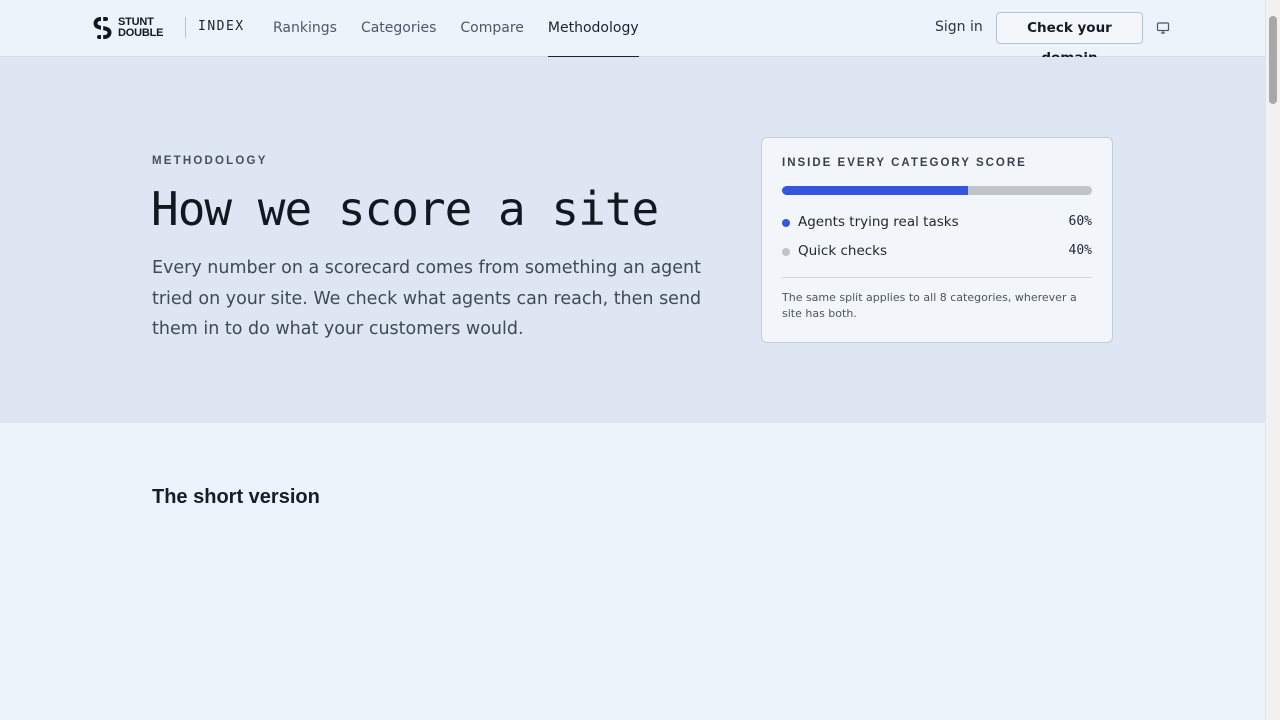 The image size is (1280, 720). What do you see at coordinates (210, 161) in the screenshot?
I see `hero-eyebrow: METHODOLOGY` at bounding box center [210, 161].